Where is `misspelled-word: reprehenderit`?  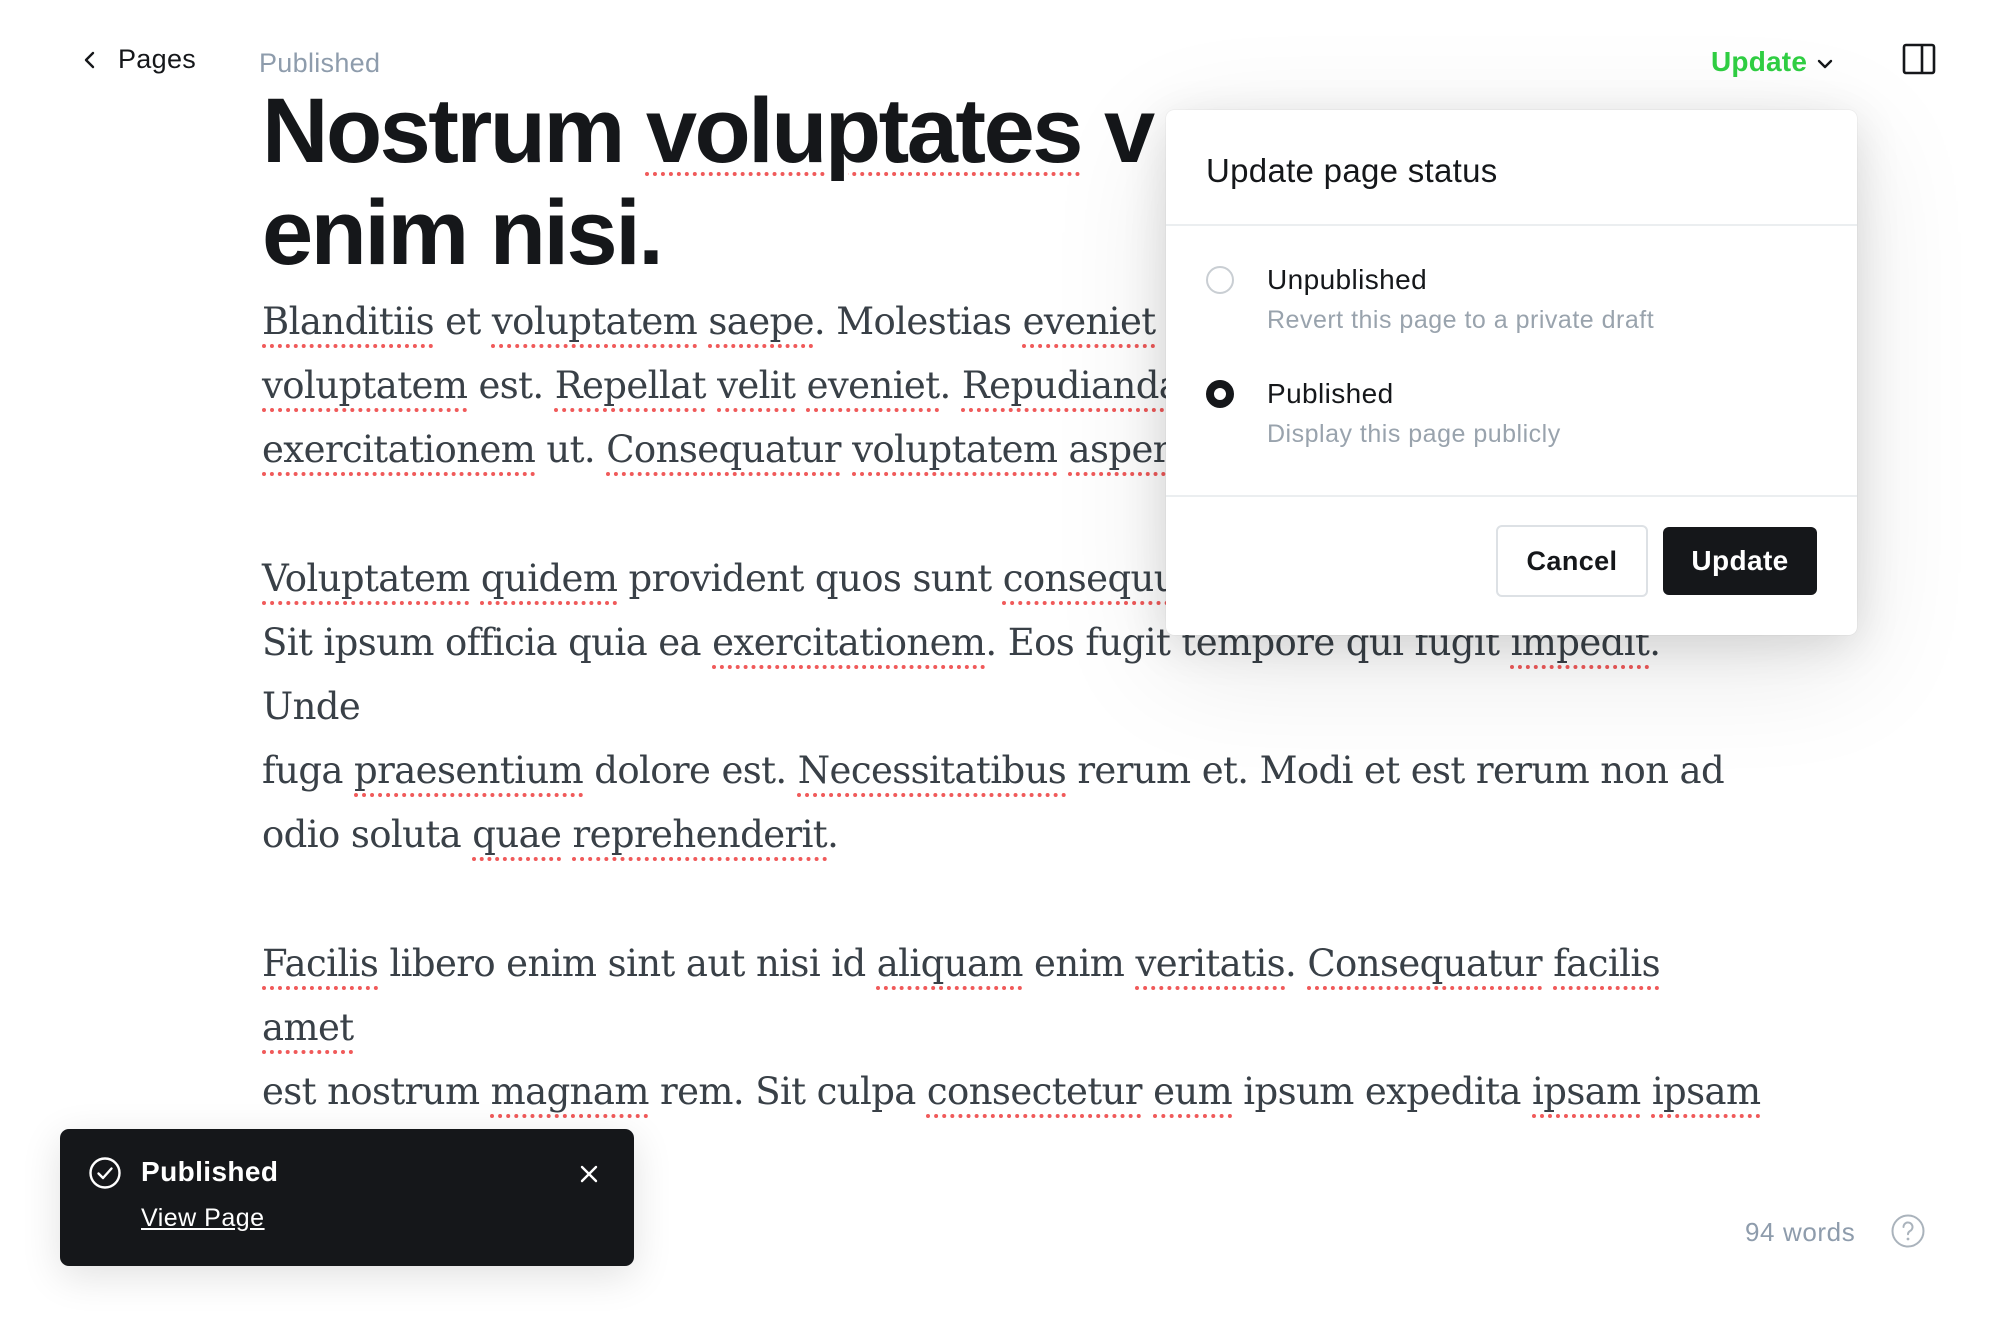
misspelled-word: reprehenderit is located at coordinates (700, 834).